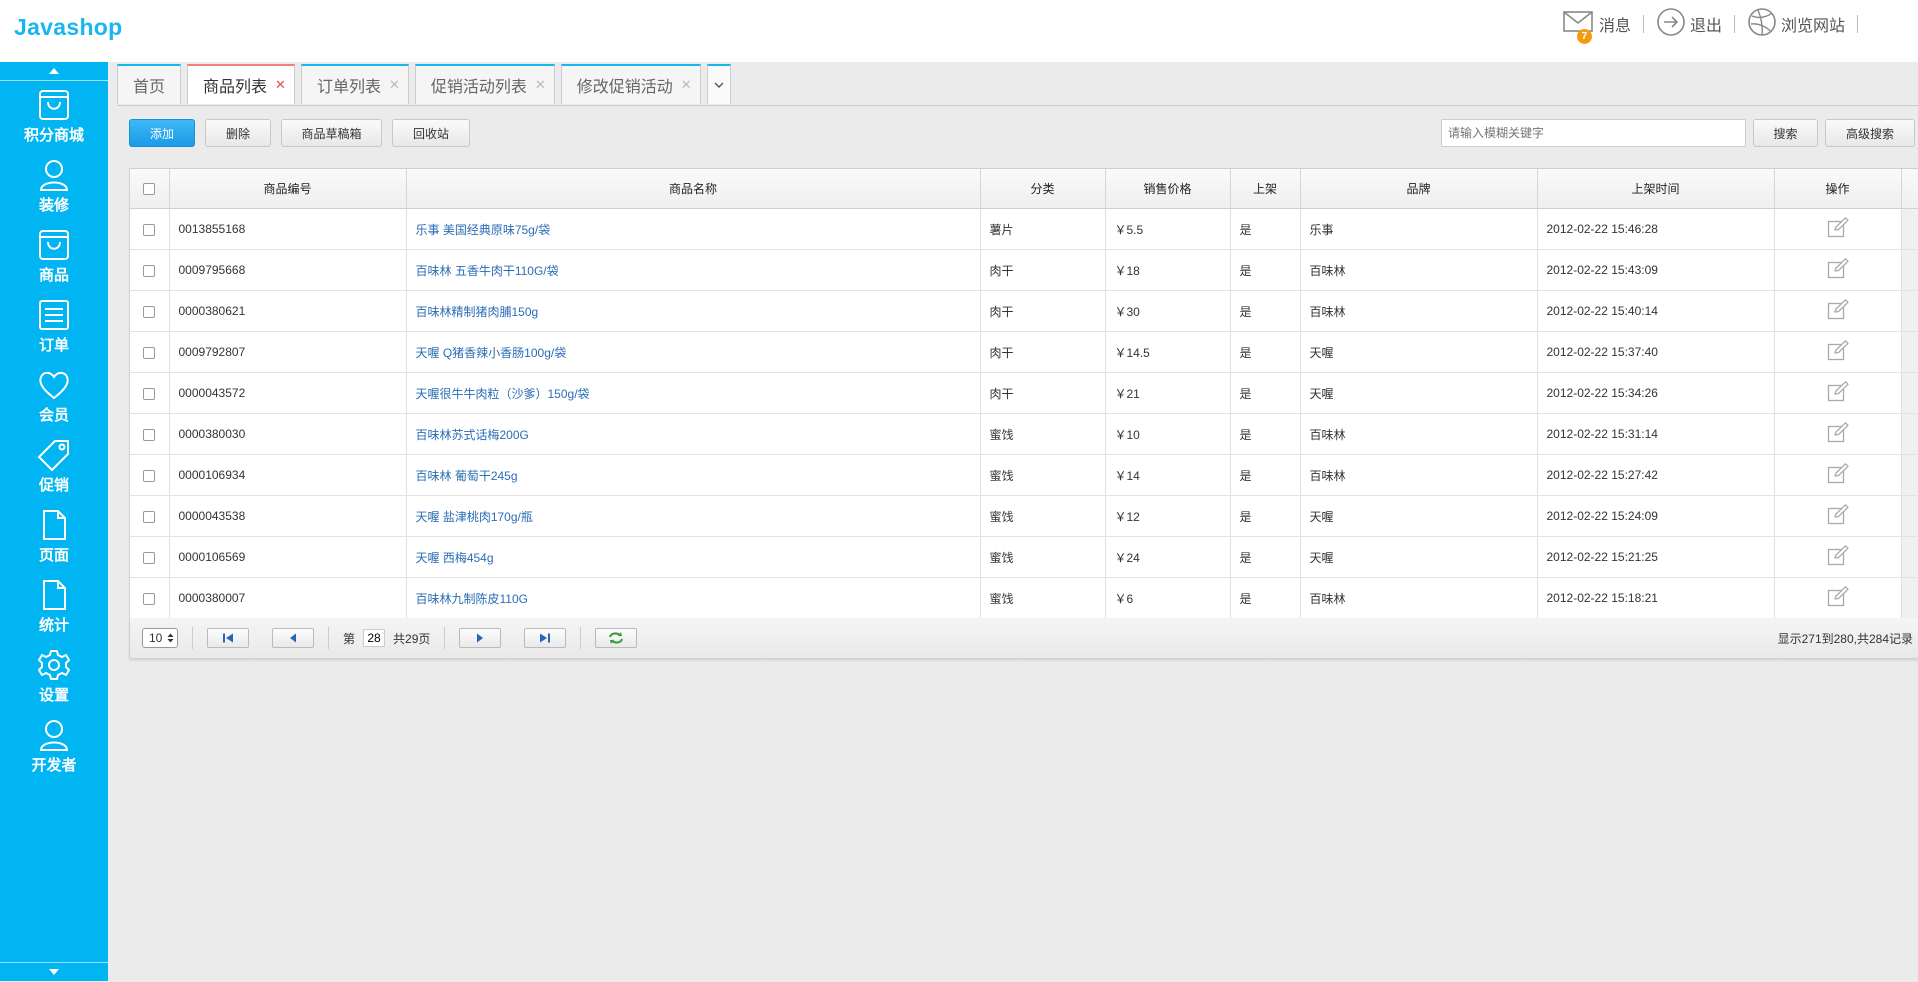  What do you see at coordinates (484, 84) in the screenshot?
I see `tab-promotion-list: 促销活动列表 ✕` at bounding box center [484, 84].